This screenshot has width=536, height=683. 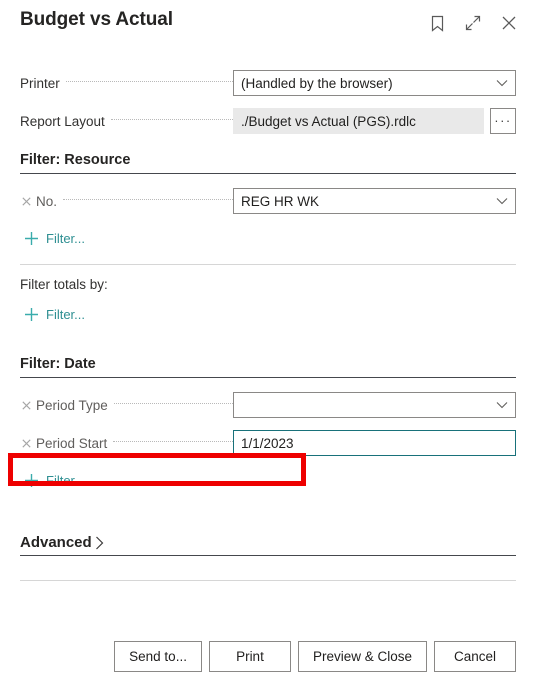 I want to click on print-button: Print, so click(x=249, y=656).